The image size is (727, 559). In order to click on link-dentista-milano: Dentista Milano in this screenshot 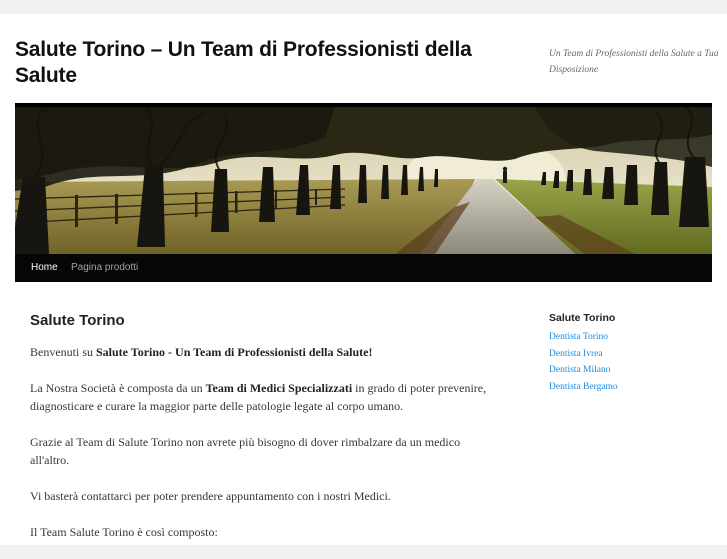, I will do `click(579, 370)`.